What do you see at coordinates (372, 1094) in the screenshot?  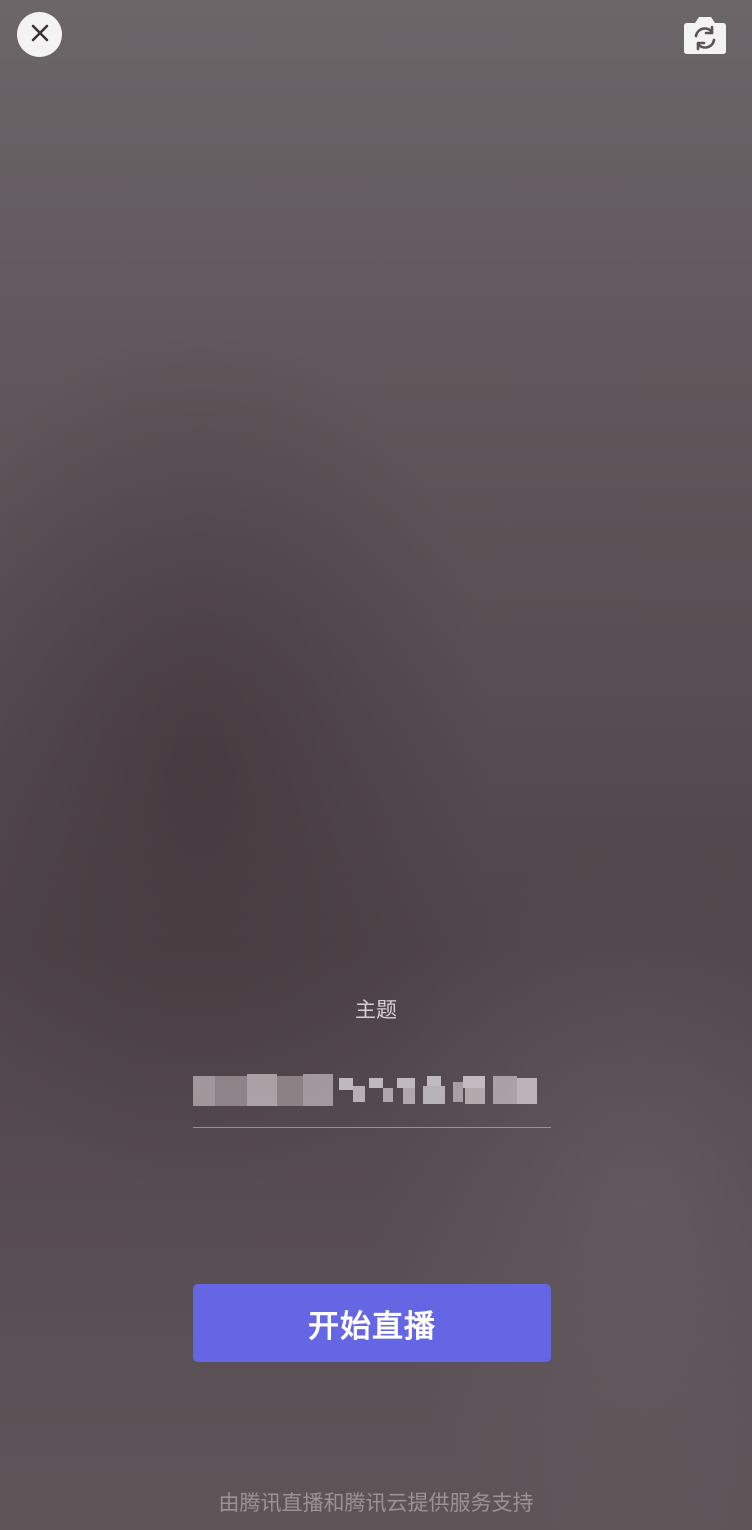 I see `topic-input: ▇▇▇▇▇▇▇▇▇▇▇▇` at bounding box center [372, 1094].